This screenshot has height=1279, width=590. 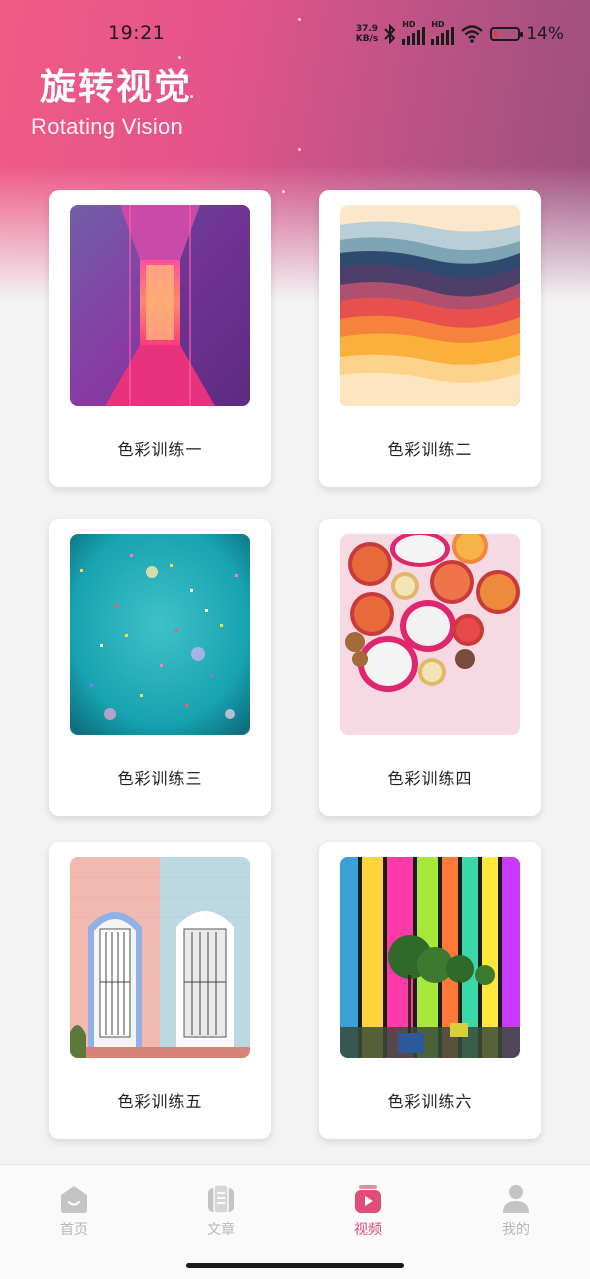 What do you see at coordinates (430, 449) in the screenshot?
I see `card-label: 色彩训练二` at bounding box center [430, 449].